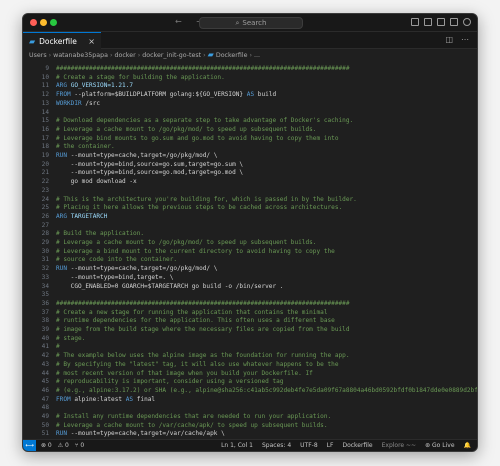 This screenshot has width=500, height=466. I want to click on code-token: RUN, so click(63, 155).